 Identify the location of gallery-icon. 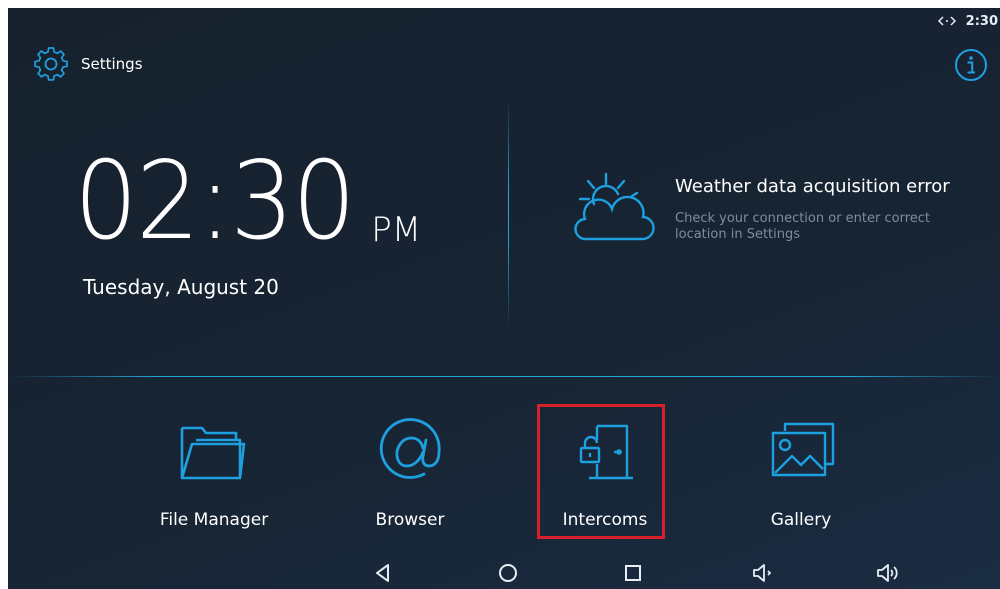
(803, 449).